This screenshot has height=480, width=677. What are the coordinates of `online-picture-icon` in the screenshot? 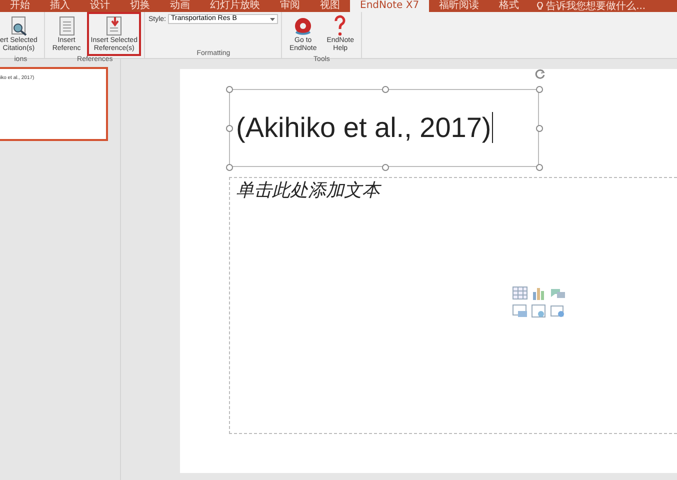 It's located at (539, 311).